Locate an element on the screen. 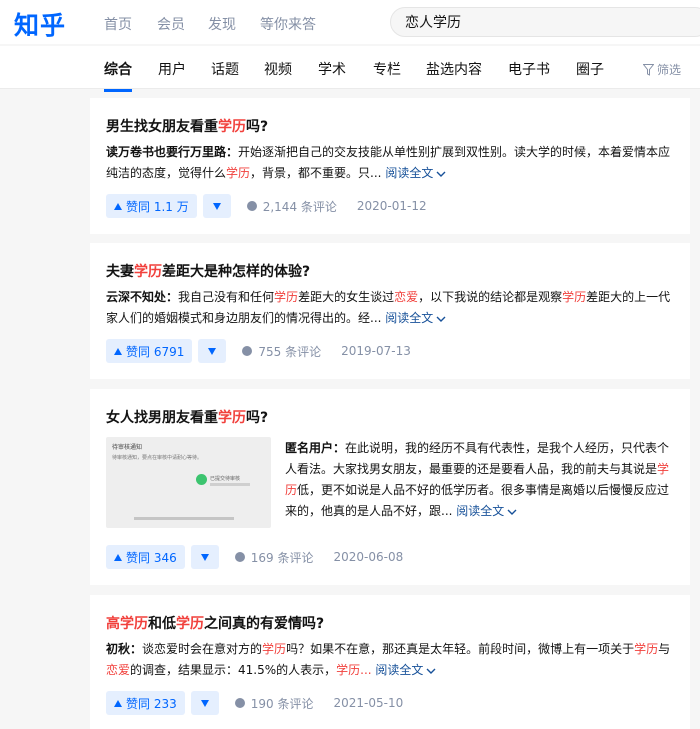 Image resolution: width=700 pixels, height=729 pixels. post-date: 2020-06-08 is located at coordinates (368, 557).